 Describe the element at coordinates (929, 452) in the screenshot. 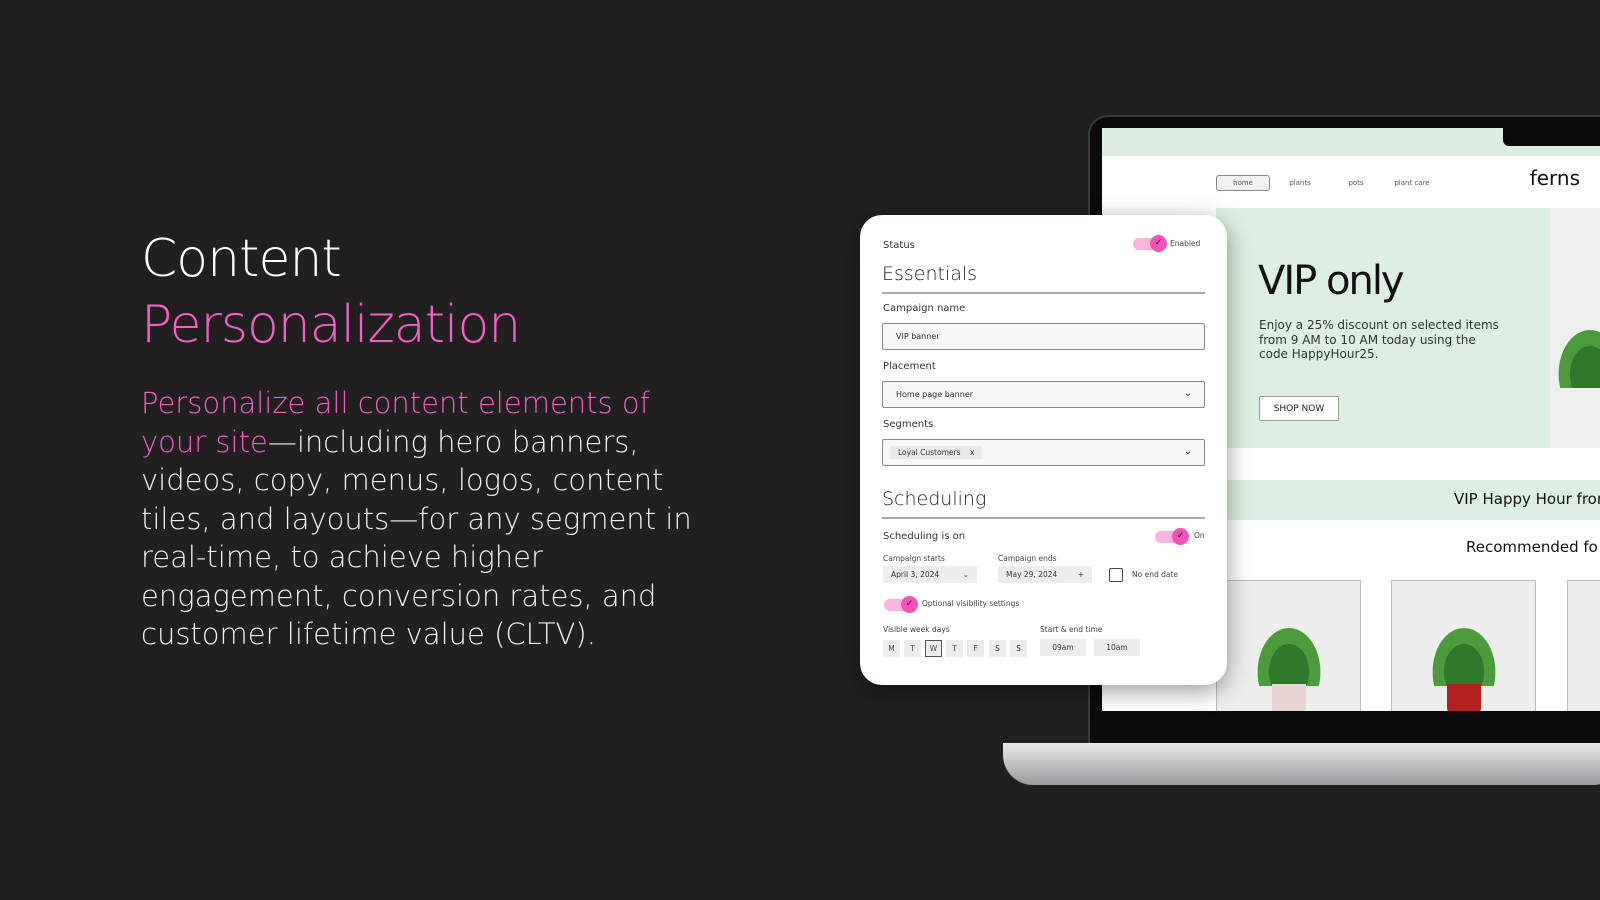

I see `segment-chip-label: Loyal Customers` at that location.